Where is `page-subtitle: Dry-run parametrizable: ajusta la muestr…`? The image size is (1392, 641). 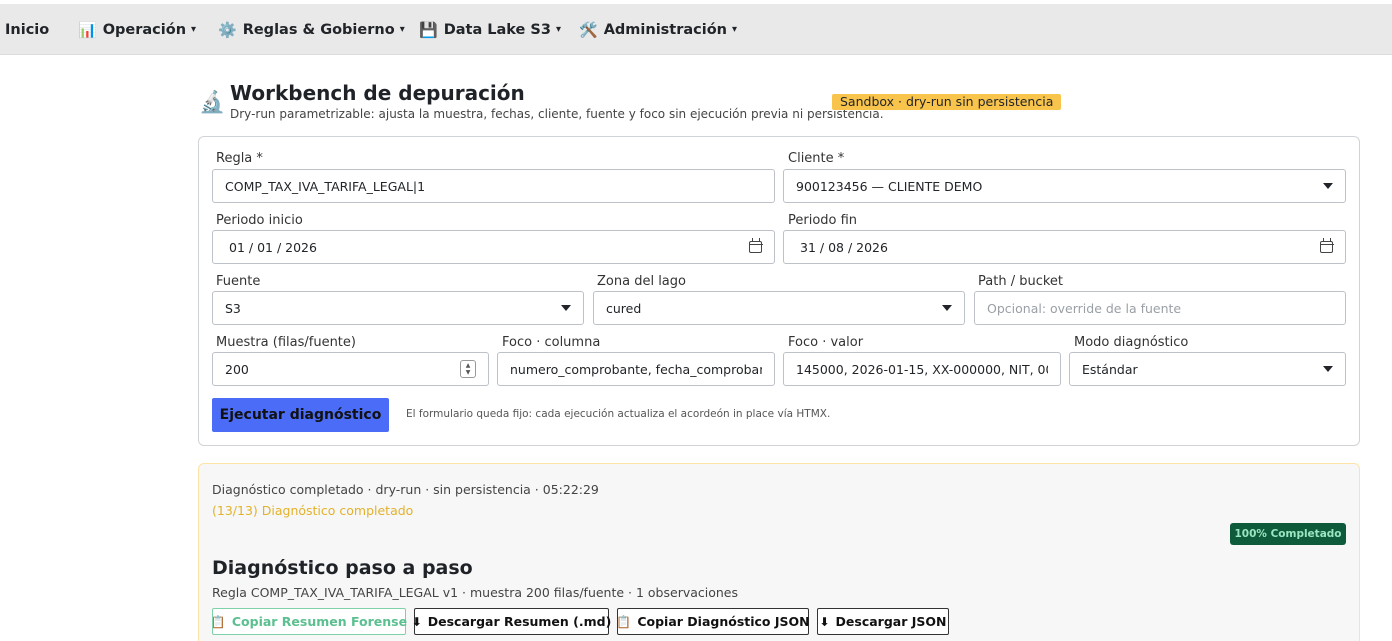 page-subtitle: Dry-run parametrizable: ajusta la muestr… is located at coordinates (557, 114).